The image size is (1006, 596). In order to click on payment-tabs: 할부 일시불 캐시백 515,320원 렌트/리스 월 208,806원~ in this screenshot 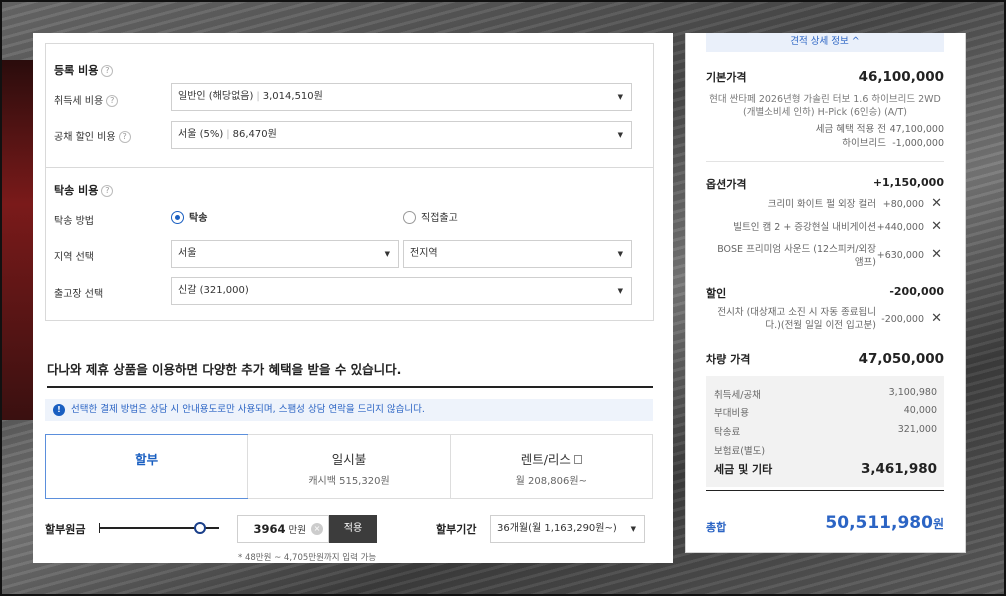, I will do `click(349, 466)`.